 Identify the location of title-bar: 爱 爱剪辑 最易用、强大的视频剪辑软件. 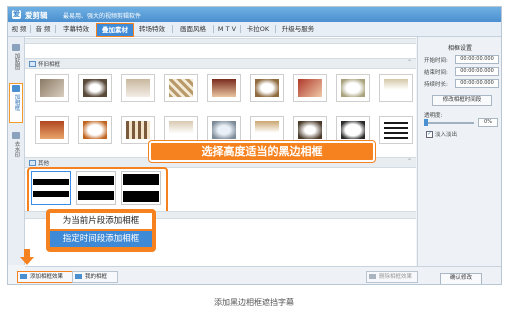
(254, 14).